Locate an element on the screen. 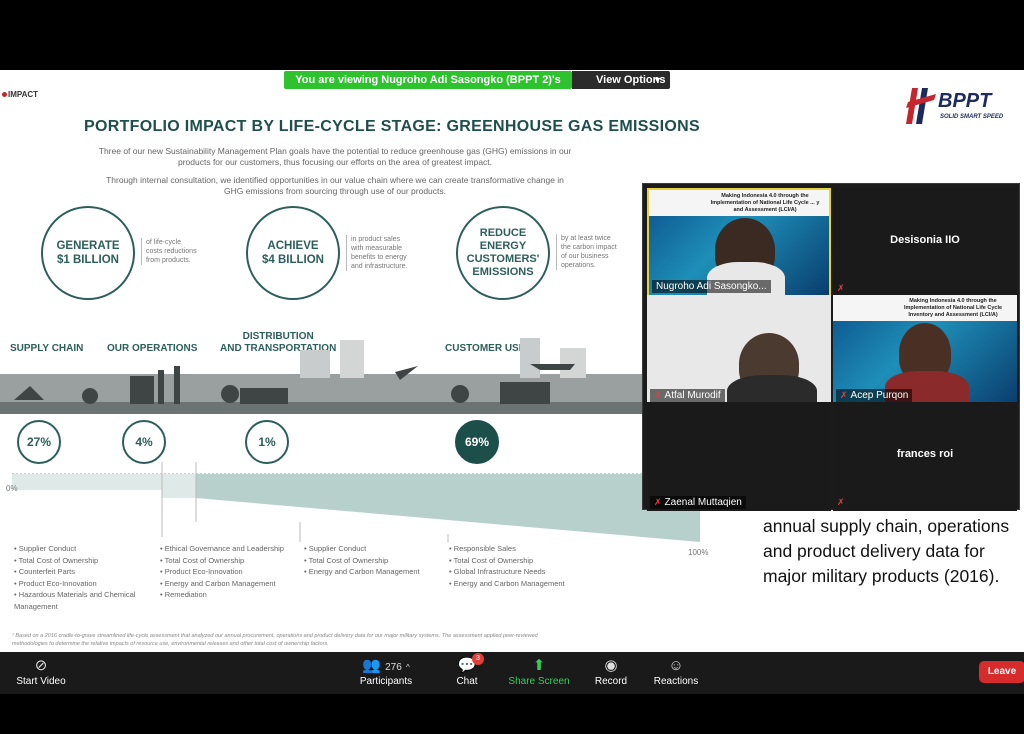 The height and width of the screenshot is (734, 1024). participants-button: 👥 276 ^ Participants is located at coordinates (386, 671).